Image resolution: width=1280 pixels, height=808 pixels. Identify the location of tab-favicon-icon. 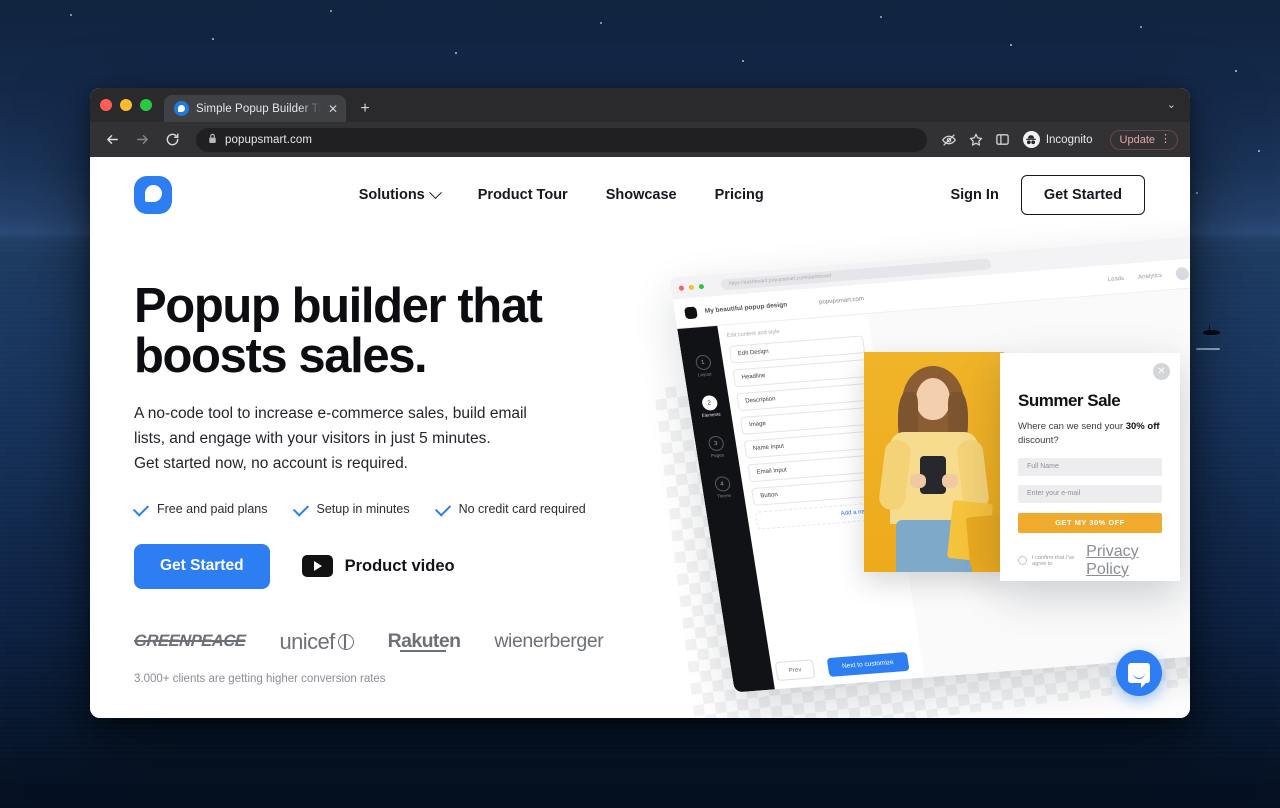
(181, 108).